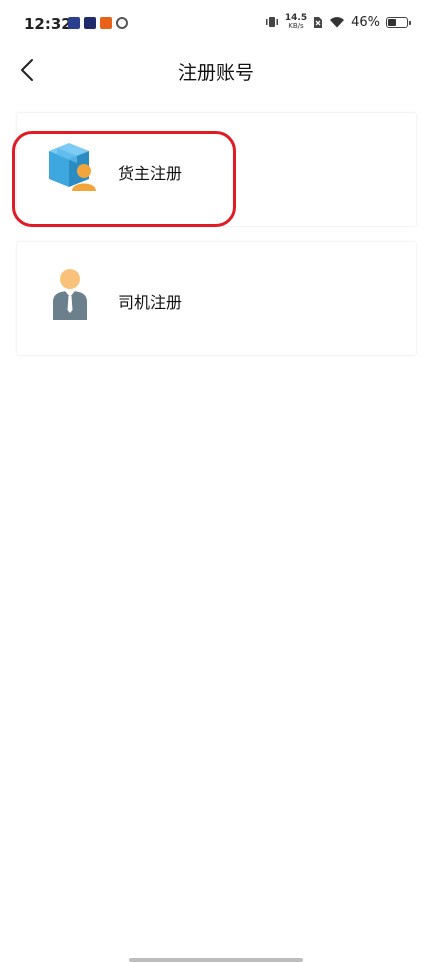  What do you see at coordinates (296, 26) in the screenshot?
I see `network-speed-unit: KB/s` at bounding box center [296, 26].